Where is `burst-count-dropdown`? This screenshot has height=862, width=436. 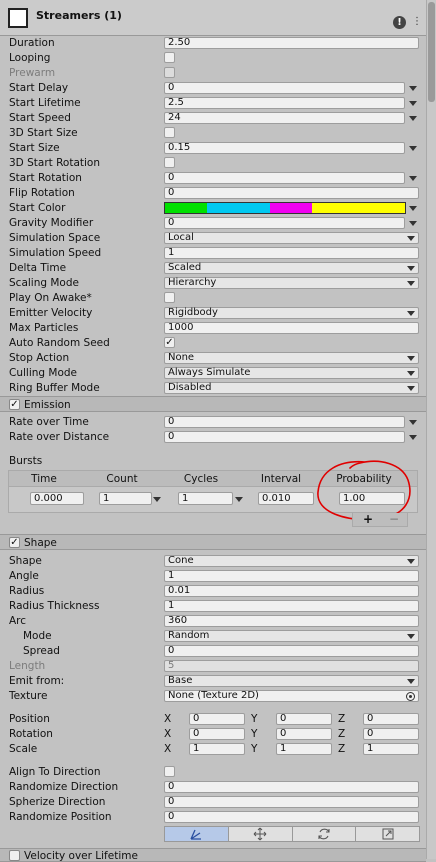
burst-count-dropdown is located at coordinates (157, 499).